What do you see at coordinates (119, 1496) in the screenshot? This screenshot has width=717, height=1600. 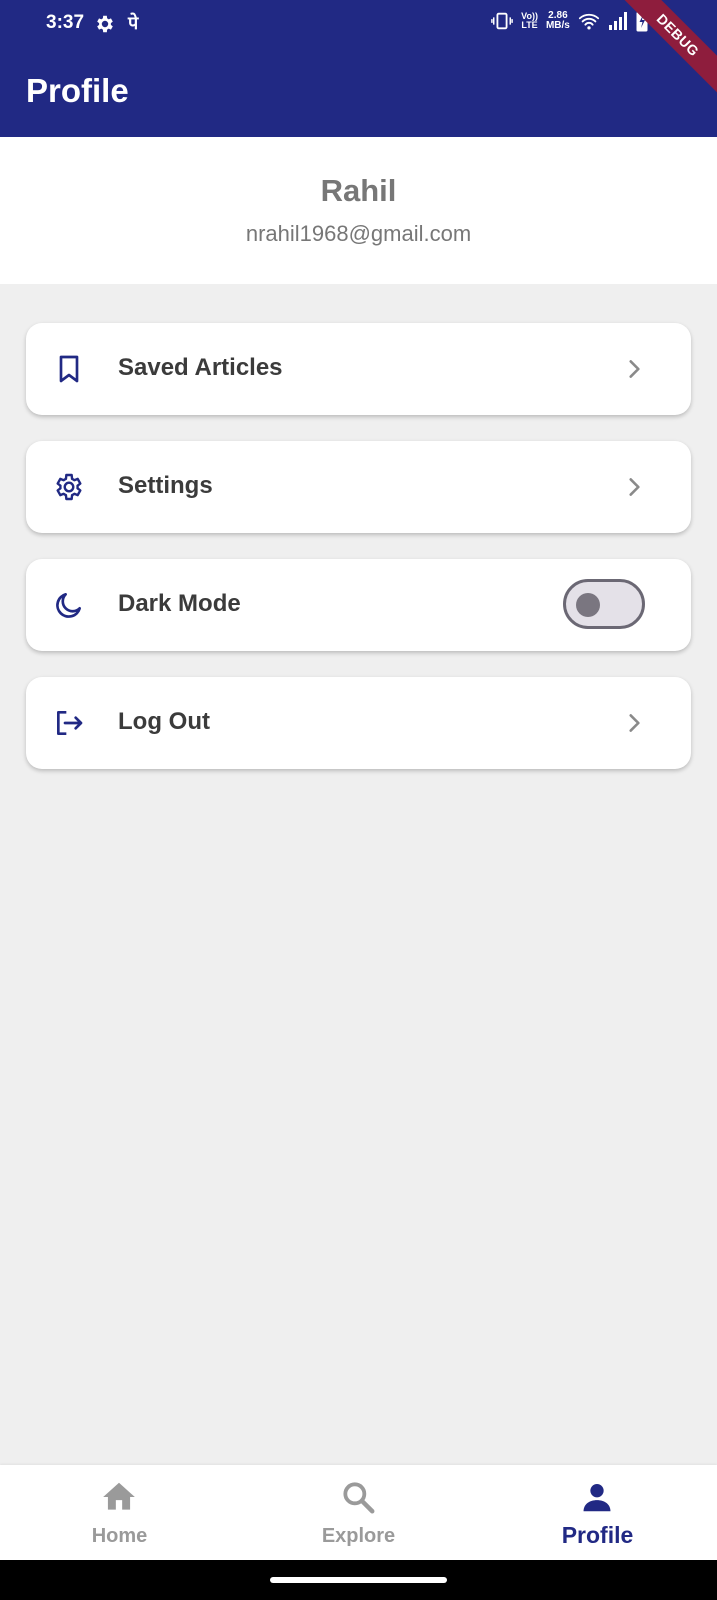 I see `home-icon` at bounding box center [119, 1496].